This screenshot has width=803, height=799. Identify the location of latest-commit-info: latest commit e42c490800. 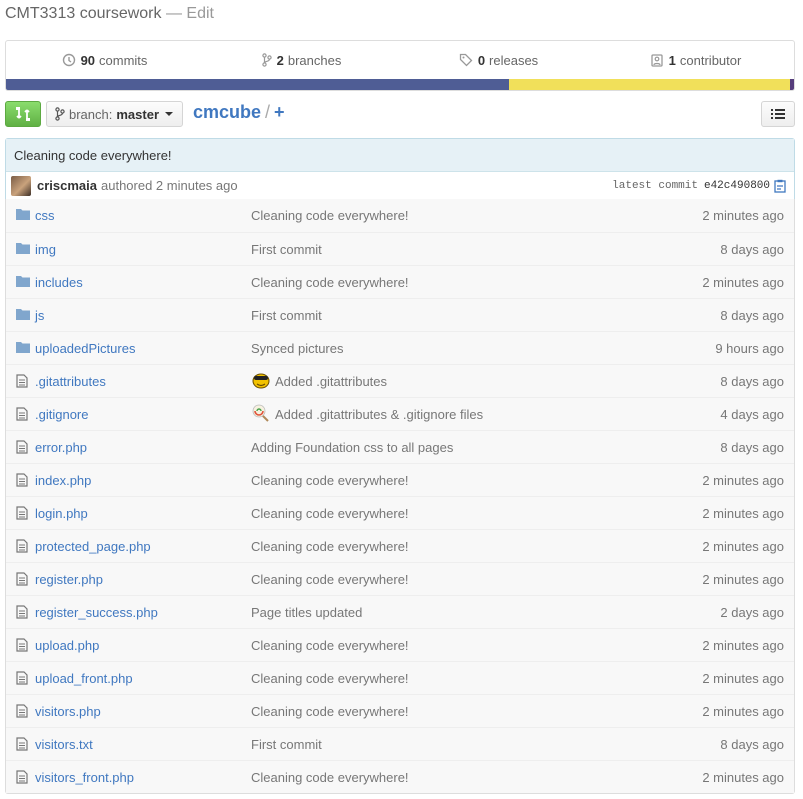
(699, 186).